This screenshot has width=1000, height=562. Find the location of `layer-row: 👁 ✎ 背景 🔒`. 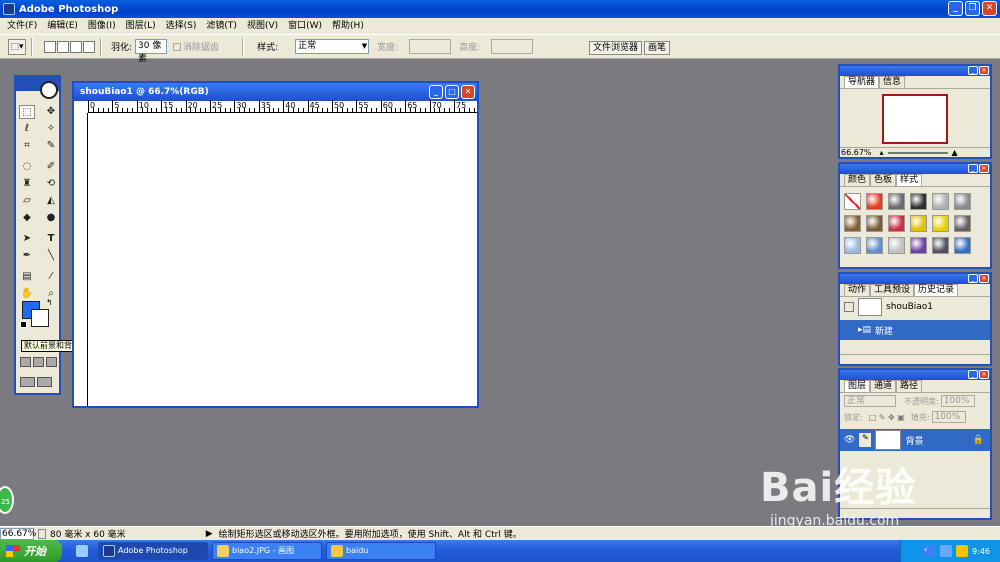

layer-row: 👁 ✎ 背景 🔒 is located at coordinates (915, 440).